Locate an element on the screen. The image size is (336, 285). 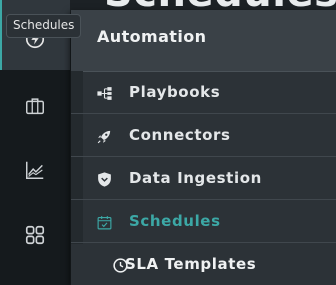
menu-item-sla-templates: SLA Templates is located at coordinates (203, 264).